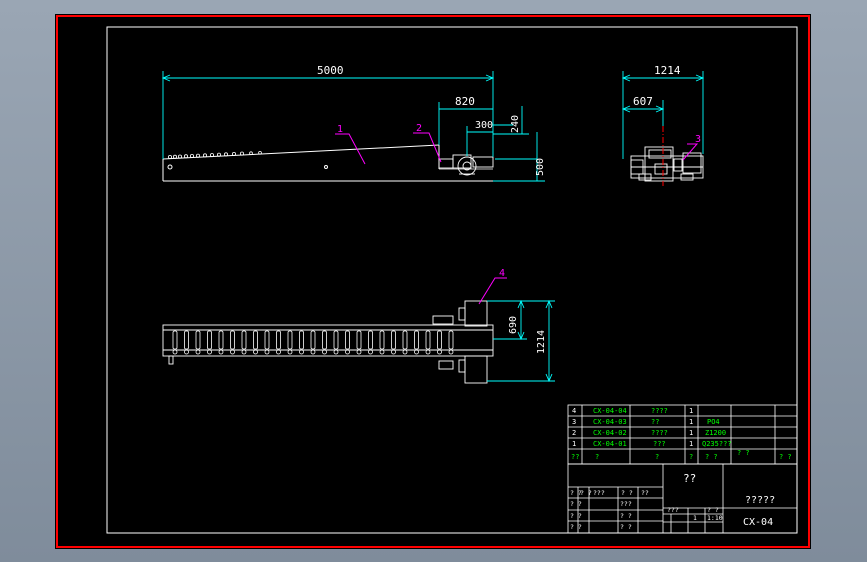 This screenshot has width=867, height=562. Describe the element at coordinates (667, 70) in the screenshot. I see `dim-end-1214: 1214` at that location.